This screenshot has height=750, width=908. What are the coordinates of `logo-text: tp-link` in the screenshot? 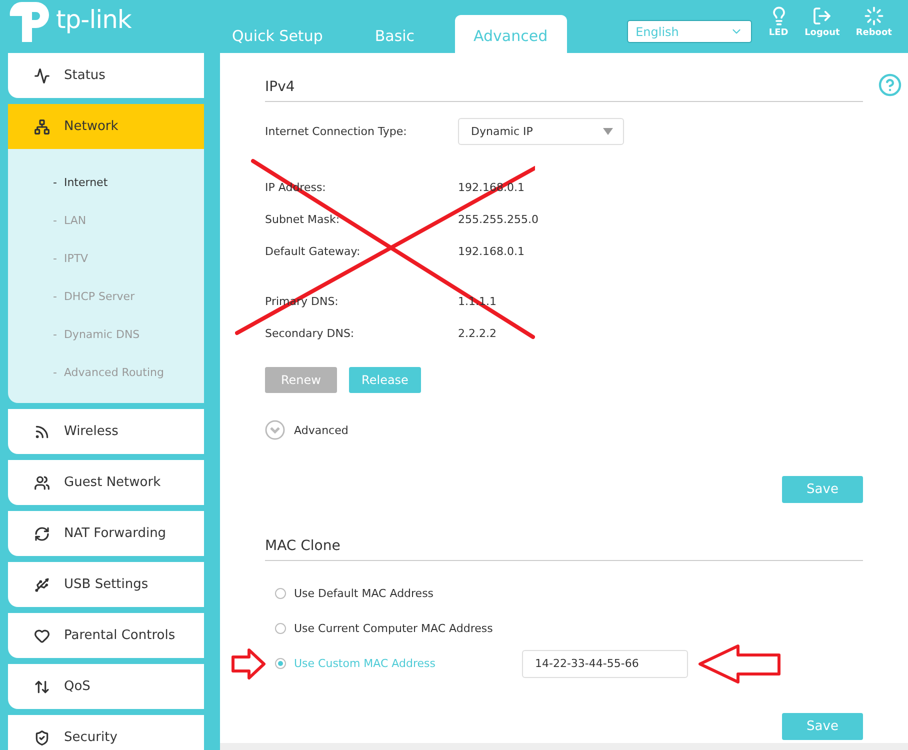 It's located at (94, 19).